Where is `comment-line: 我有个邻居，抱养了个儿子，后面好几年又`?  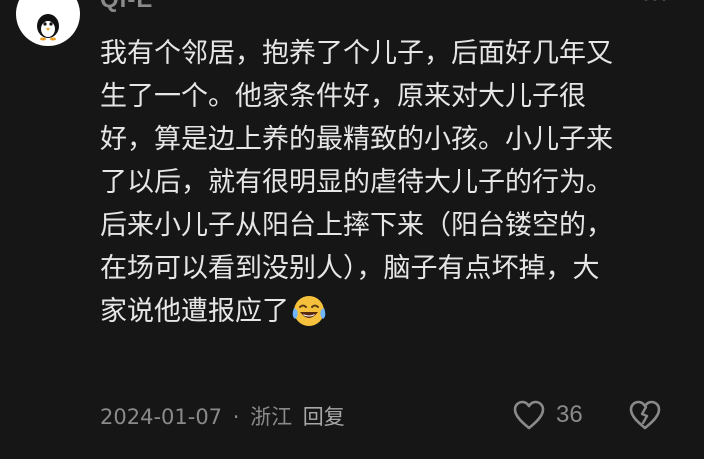 comment-line: 我有个邻居，抱养了个儿子，后面好几年又 is located at coordinates (356, 53).